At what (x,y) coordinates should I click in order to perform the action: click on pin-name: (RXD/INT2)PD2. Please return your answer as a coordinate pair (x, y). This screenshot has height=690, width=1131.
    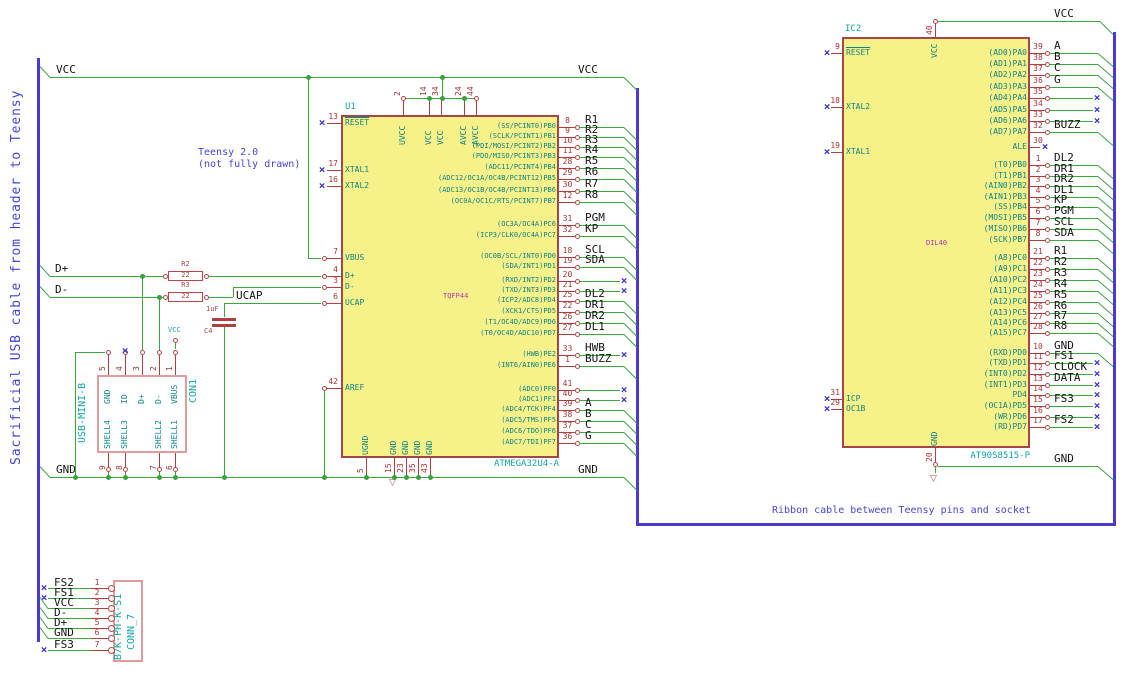
    Looking at the image, I should click on (528, 280).